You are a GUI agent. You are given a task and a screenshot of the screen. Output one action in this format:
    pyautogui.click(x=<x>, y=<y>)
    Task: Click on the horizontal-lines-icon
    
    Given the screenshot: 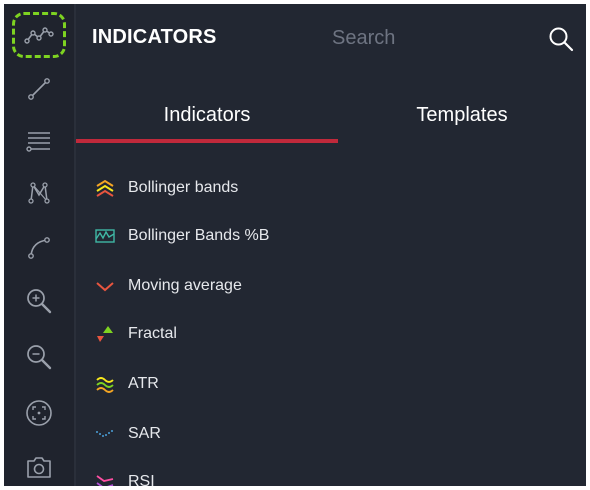 What is the action you would take?
    pyautogui.click(x=38, y=142)
    